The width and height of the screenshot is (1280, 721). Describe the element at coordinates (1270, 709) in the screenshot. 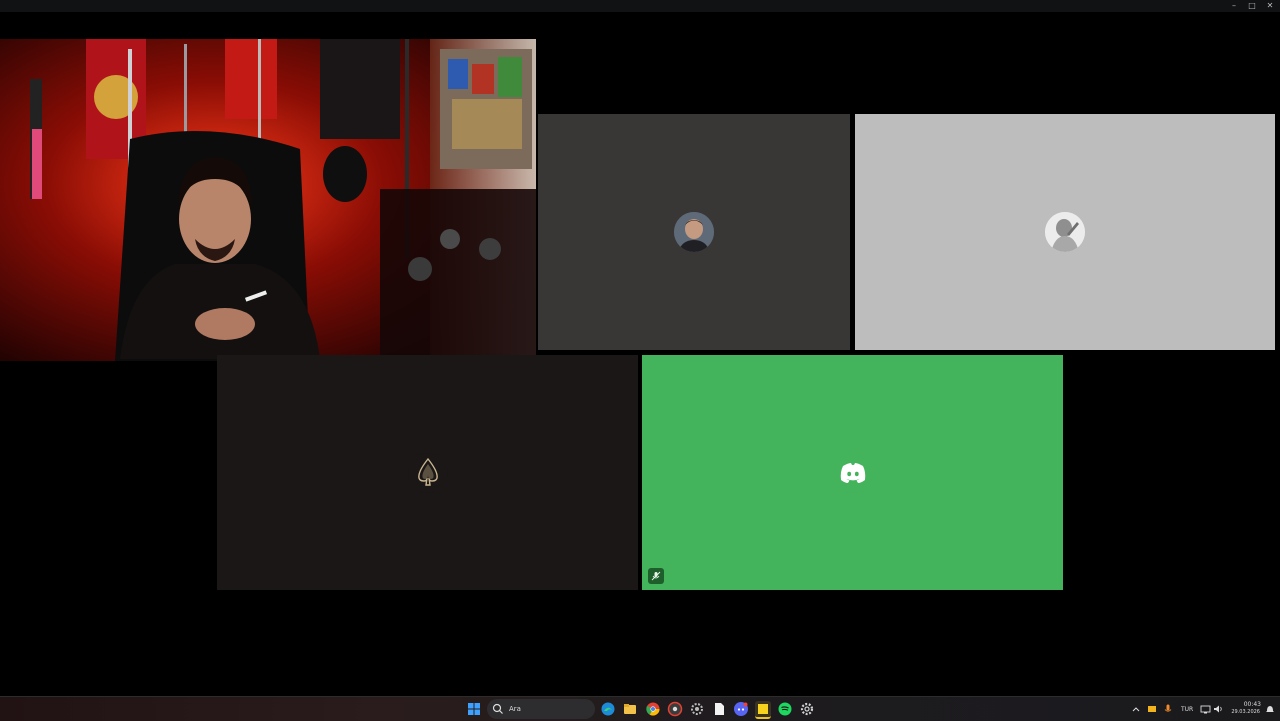

I see `notification-bell-icon` at that location.